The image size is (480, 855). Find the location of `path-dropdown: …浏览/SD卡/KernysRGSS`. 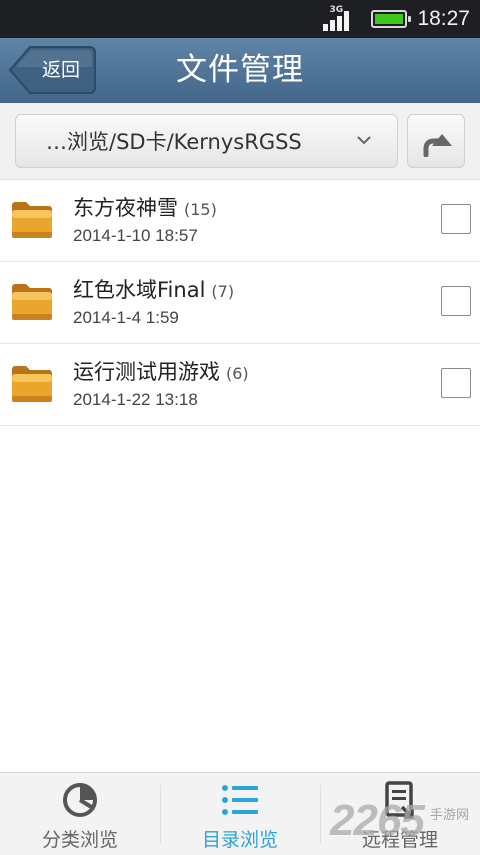

path-dropdown: …浏览/SD卡/KernysRGSS is located at coordinates (206, 141).